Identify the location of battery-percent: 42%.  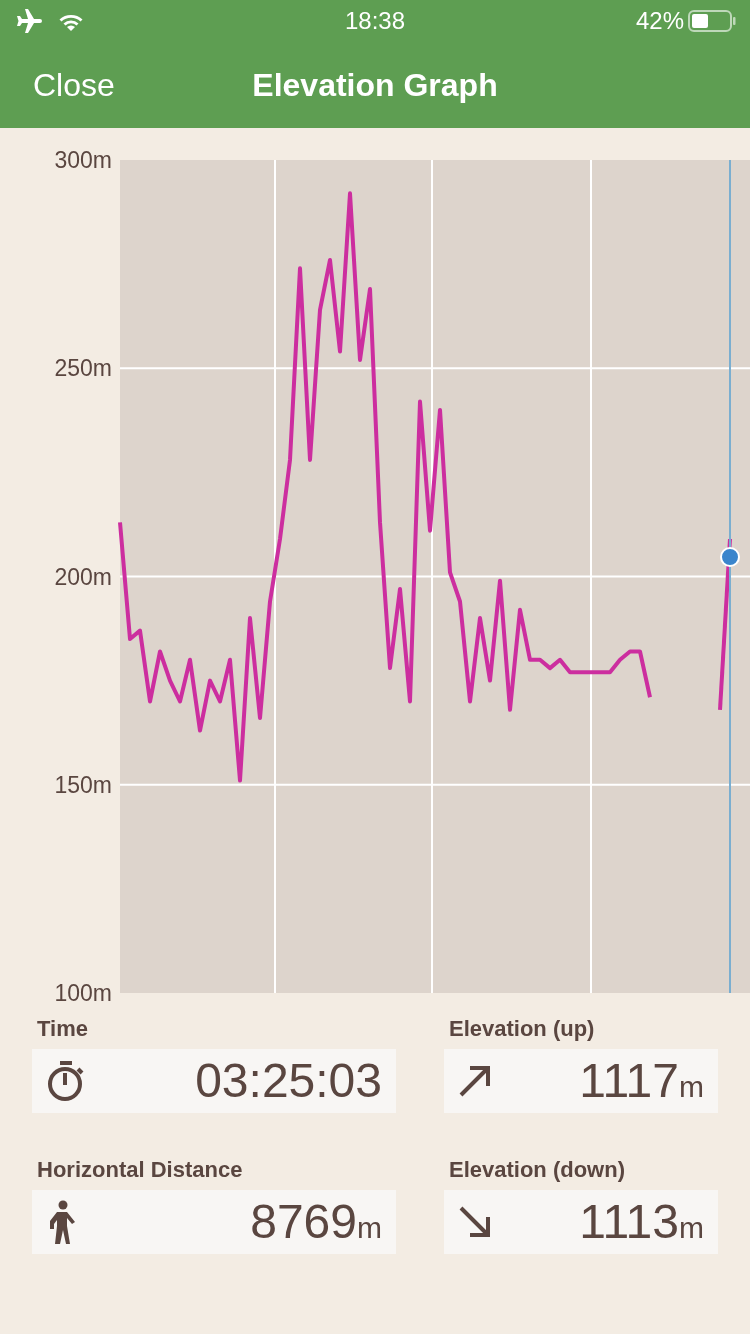
(659, 21).